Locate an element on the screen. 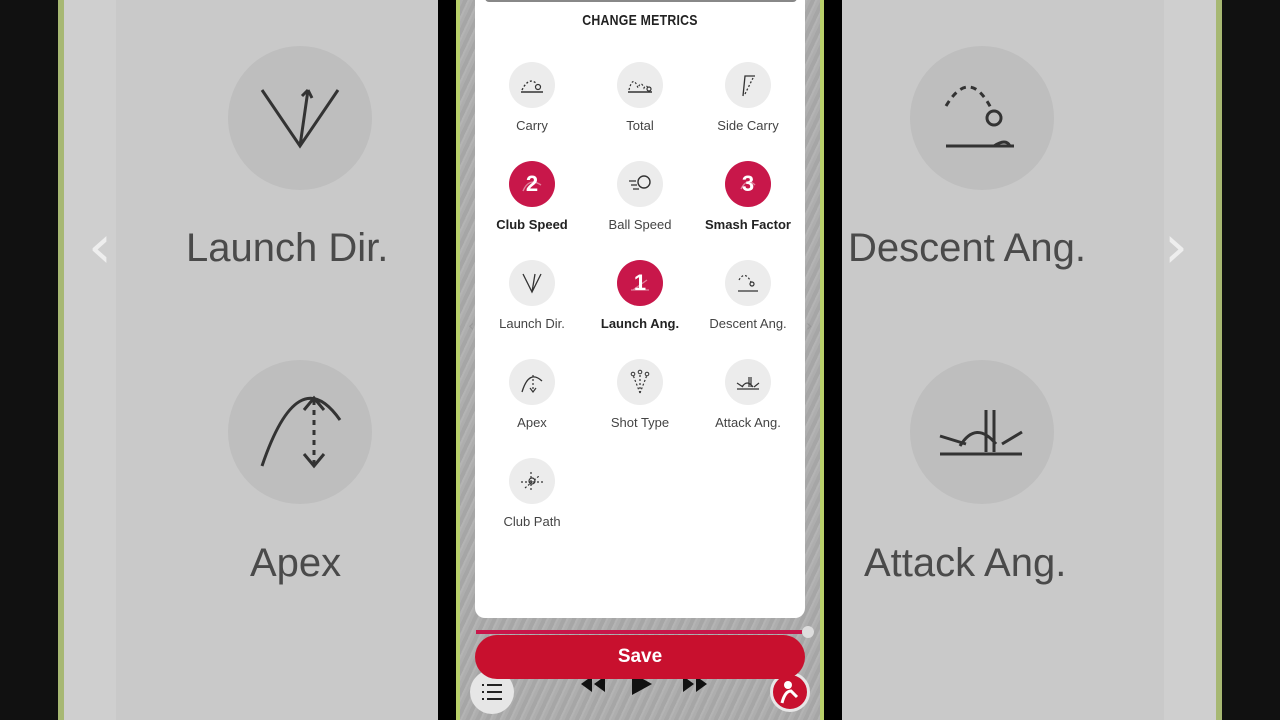 This screenshot has height=720, width=1280. launch-ang-icon: 1 is located at coordinates (640, 283).